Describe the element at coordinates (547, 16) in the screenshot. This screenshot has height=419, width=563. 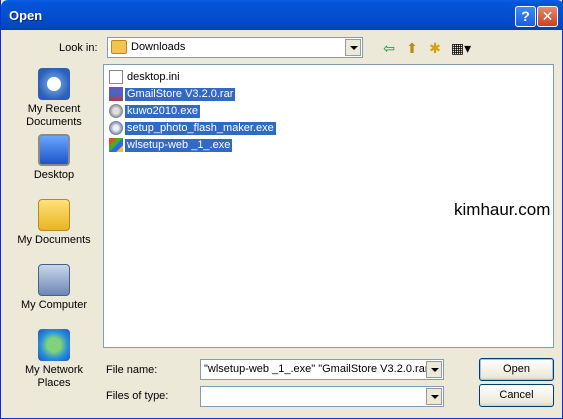
I see `close-button: ✕` at that location.